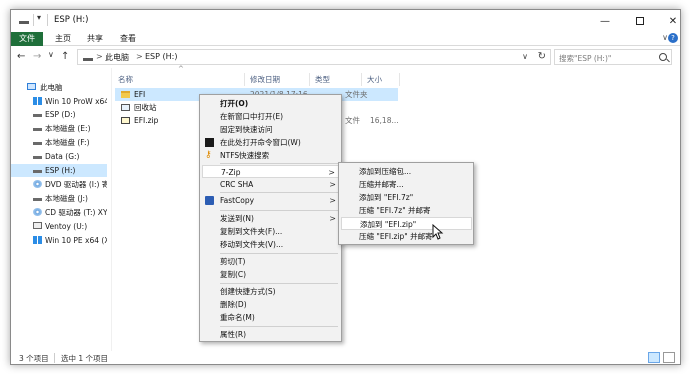 The width and height of the screenshot is (690, 374). Describe the element at coordinates (39, 17) in the screenshot. I see `quick-access-toolbar-dropdown-icon: ▾` at that location.